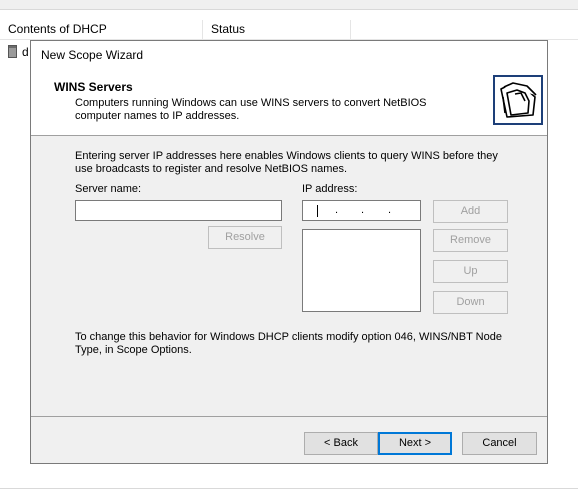 The height and width of the screenshot is (489, 578). What do you see at coordinates (93, 87) in the screenshot?
I see `page-title: WINS Servers` at bounding box center [93, 87].